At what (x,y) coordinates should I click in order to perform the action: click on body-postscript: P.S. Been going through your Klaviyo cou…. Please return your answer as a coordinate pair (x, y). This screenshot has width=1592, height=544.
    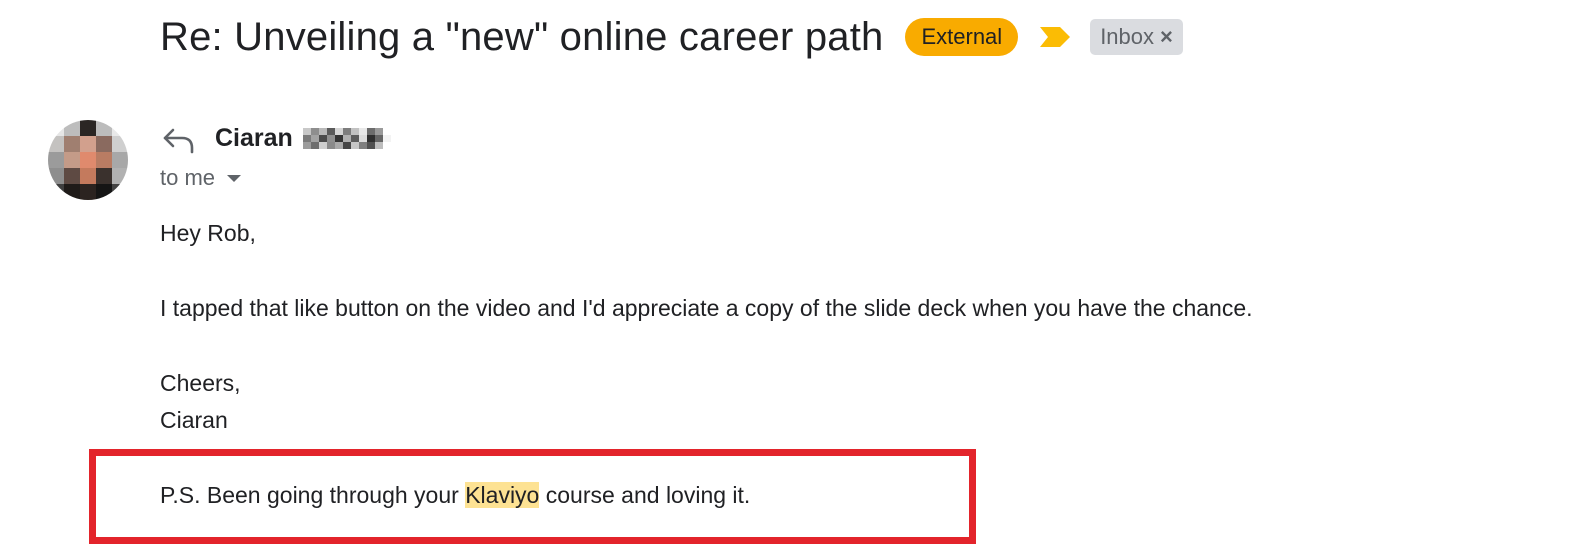
    Looking at the image, I should click on (455, 495).